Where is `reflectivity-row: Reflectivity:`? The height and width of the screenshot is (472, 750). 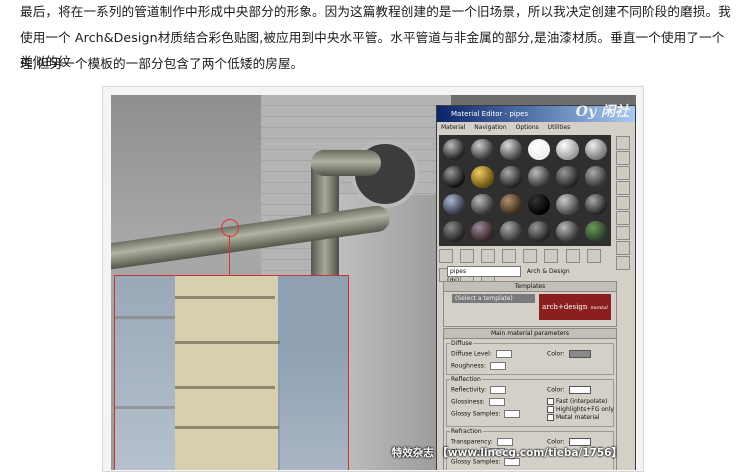 reflectivity-row: Reflectivity: is located at coordinates (479, 390).